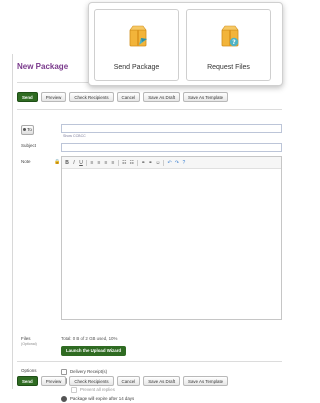 The width and height of the screenshot is (320, 403). Describe the element at coordinates (106, 163) in the screenshot. I see `align-right-icon: ≡` at that location.